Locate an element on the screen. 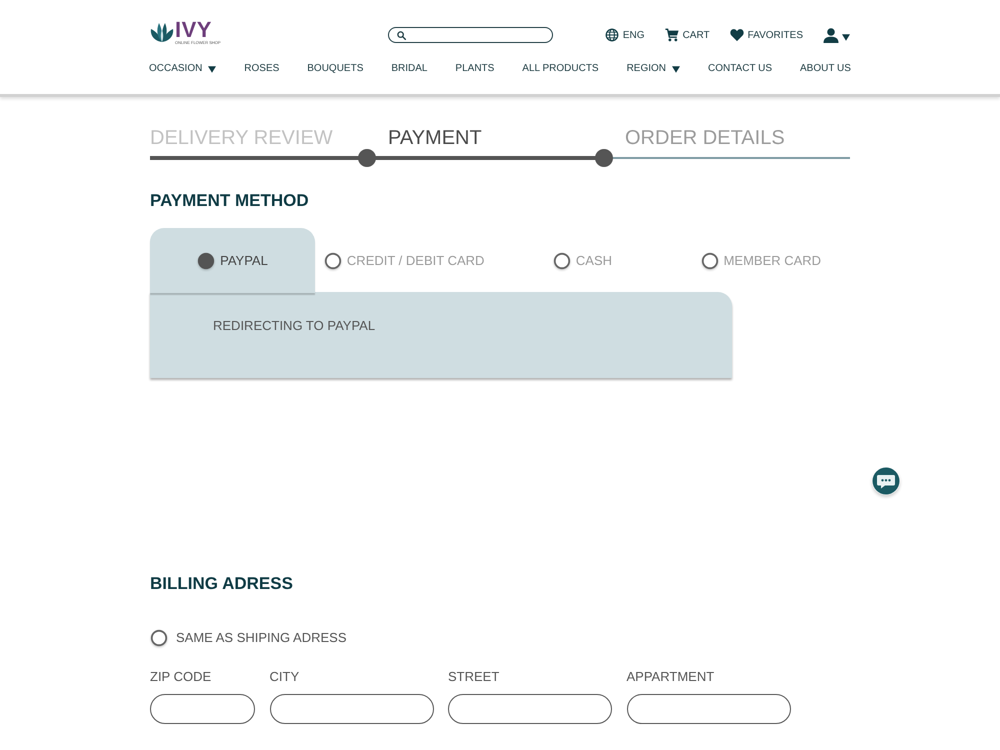 The width and height of the screenshot is (1000, 750). field-label: CITY is located at coordinates (285, 677).